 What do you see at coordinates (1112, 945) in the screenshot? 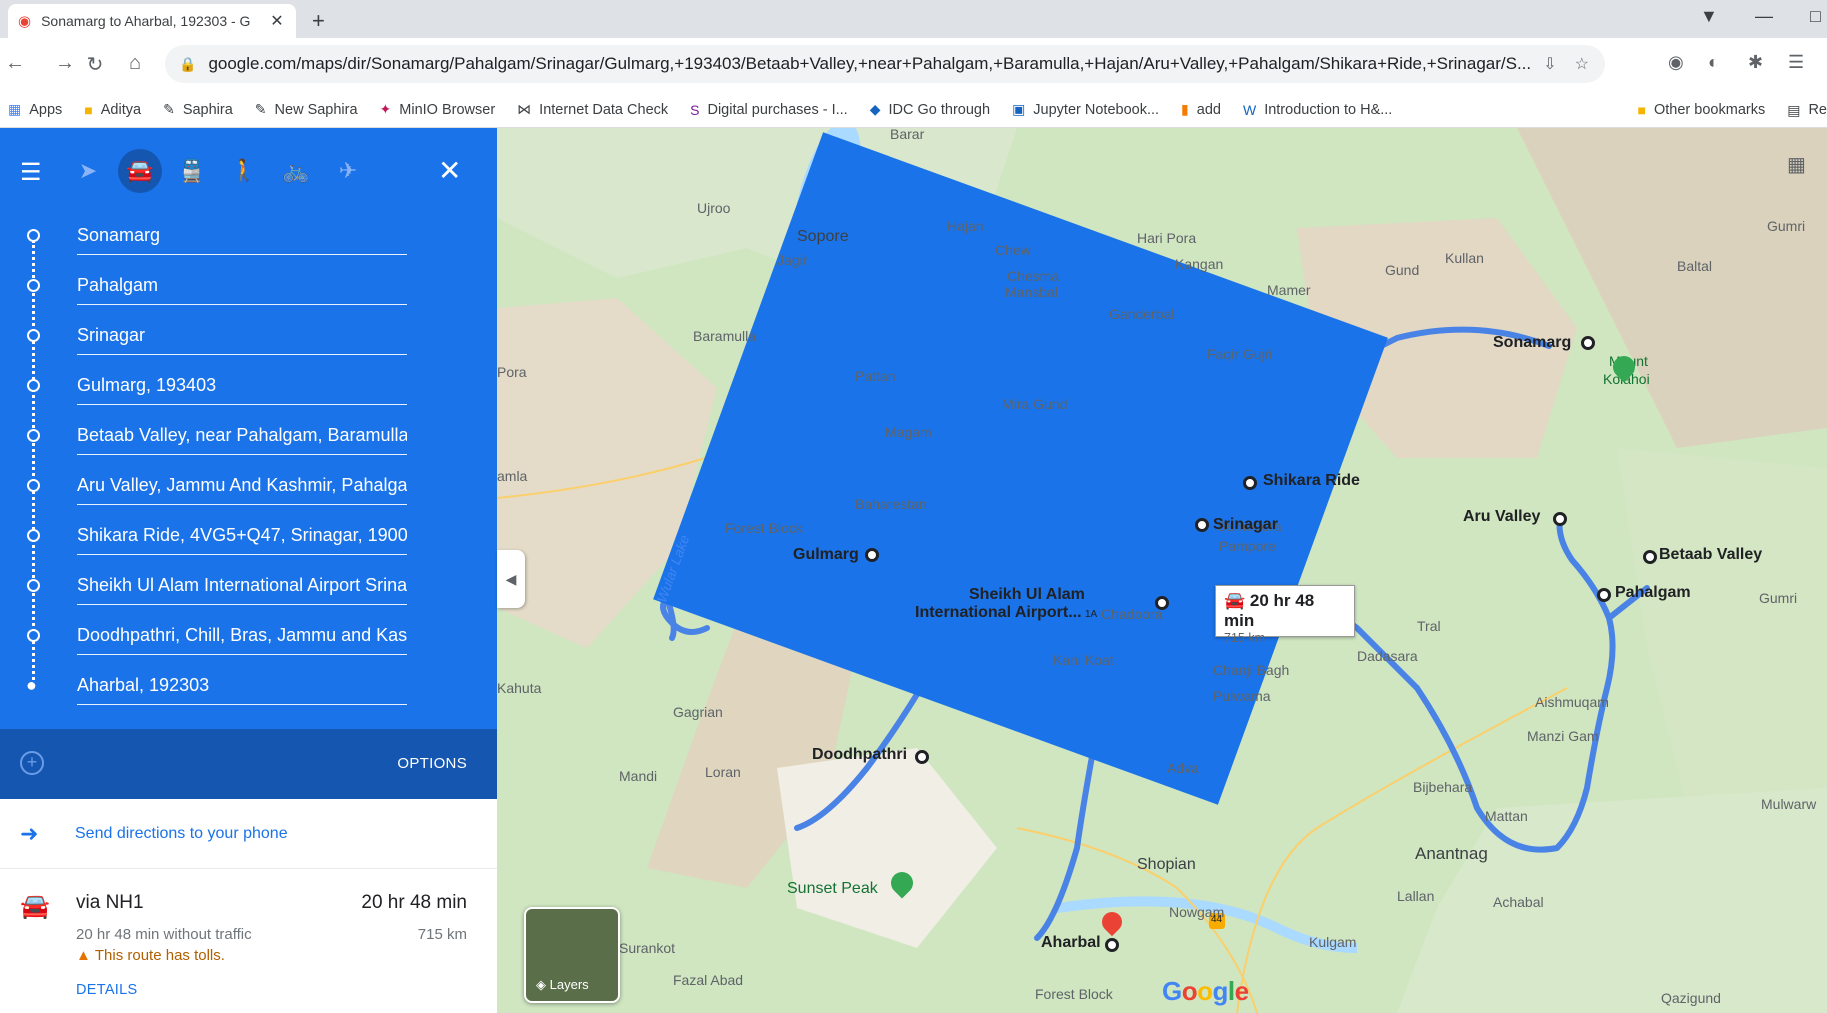
I see `stop-marker-aharbal` at bounding box center [1112, 945].